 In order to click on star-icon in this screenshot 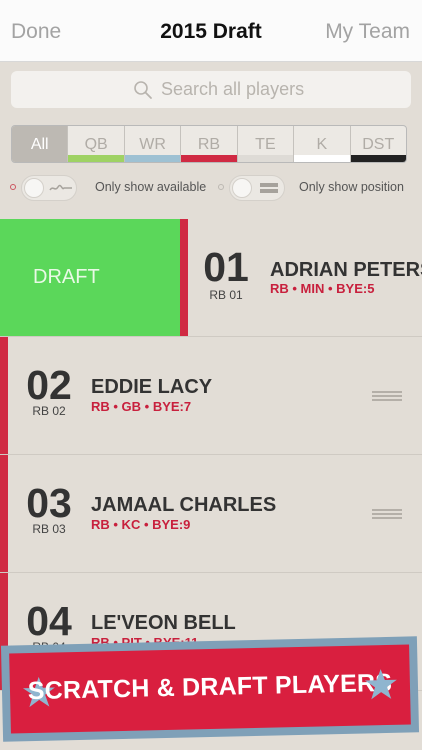, I will do `click(380, 684)`.